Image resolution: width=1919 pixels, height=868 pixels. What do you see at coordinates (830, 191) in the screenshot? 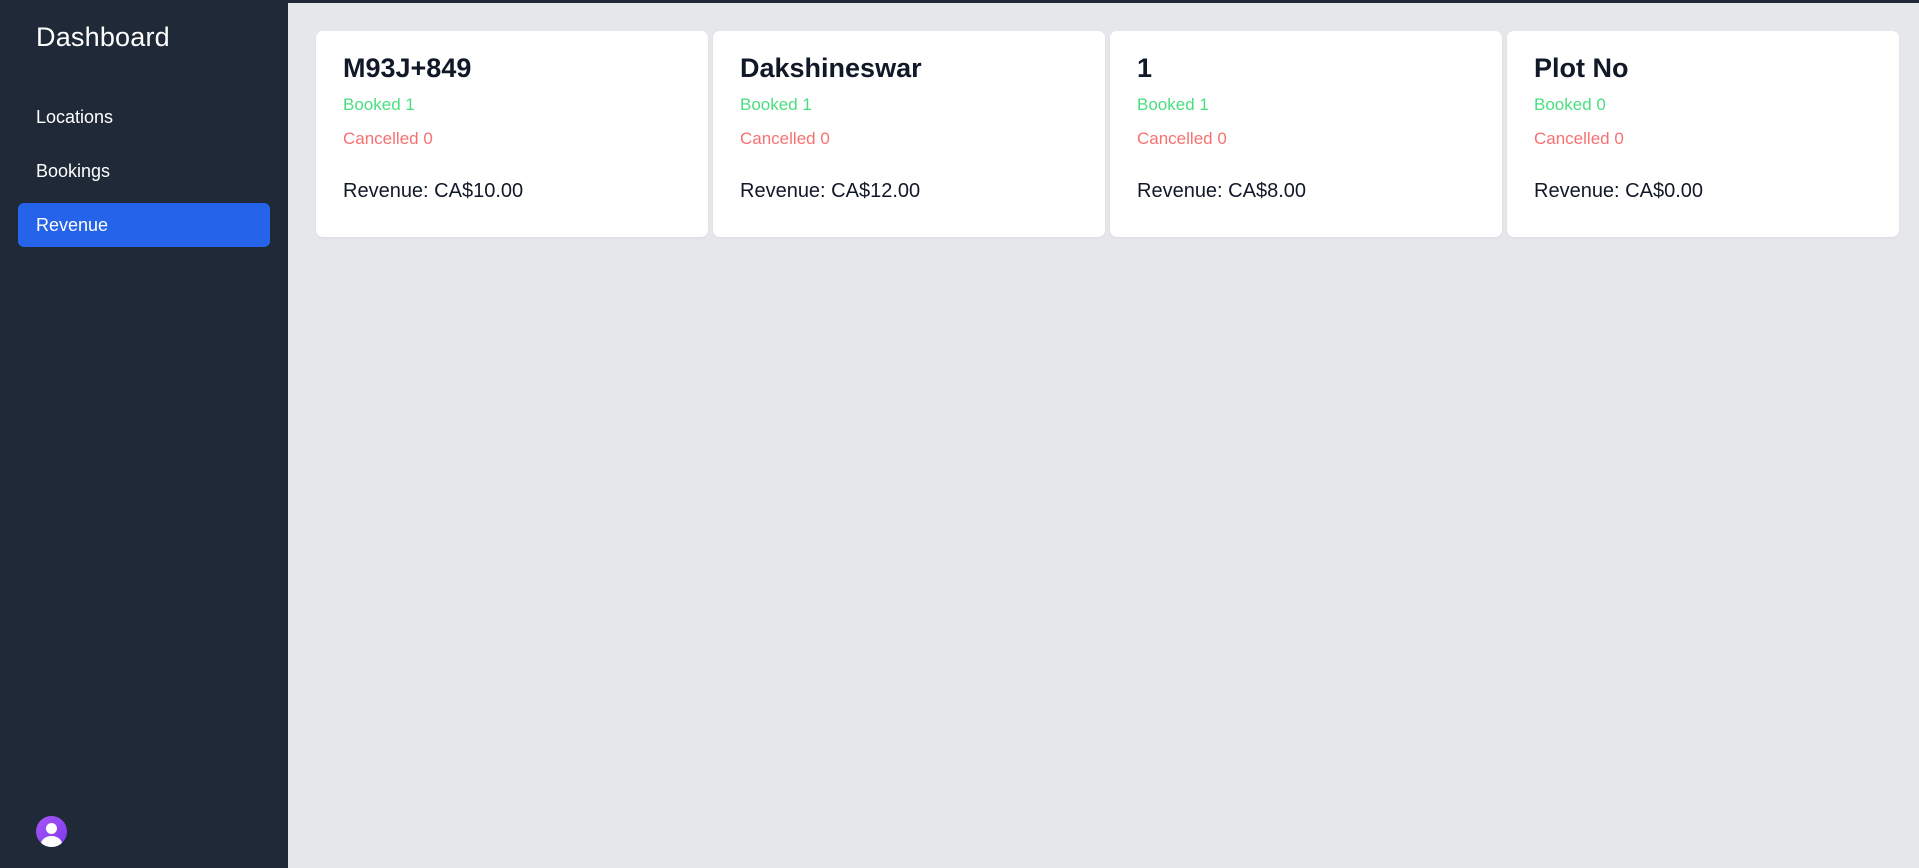
I see `revenue-amount: Revenue: CA$12.00` at bounding box center [830, 191].